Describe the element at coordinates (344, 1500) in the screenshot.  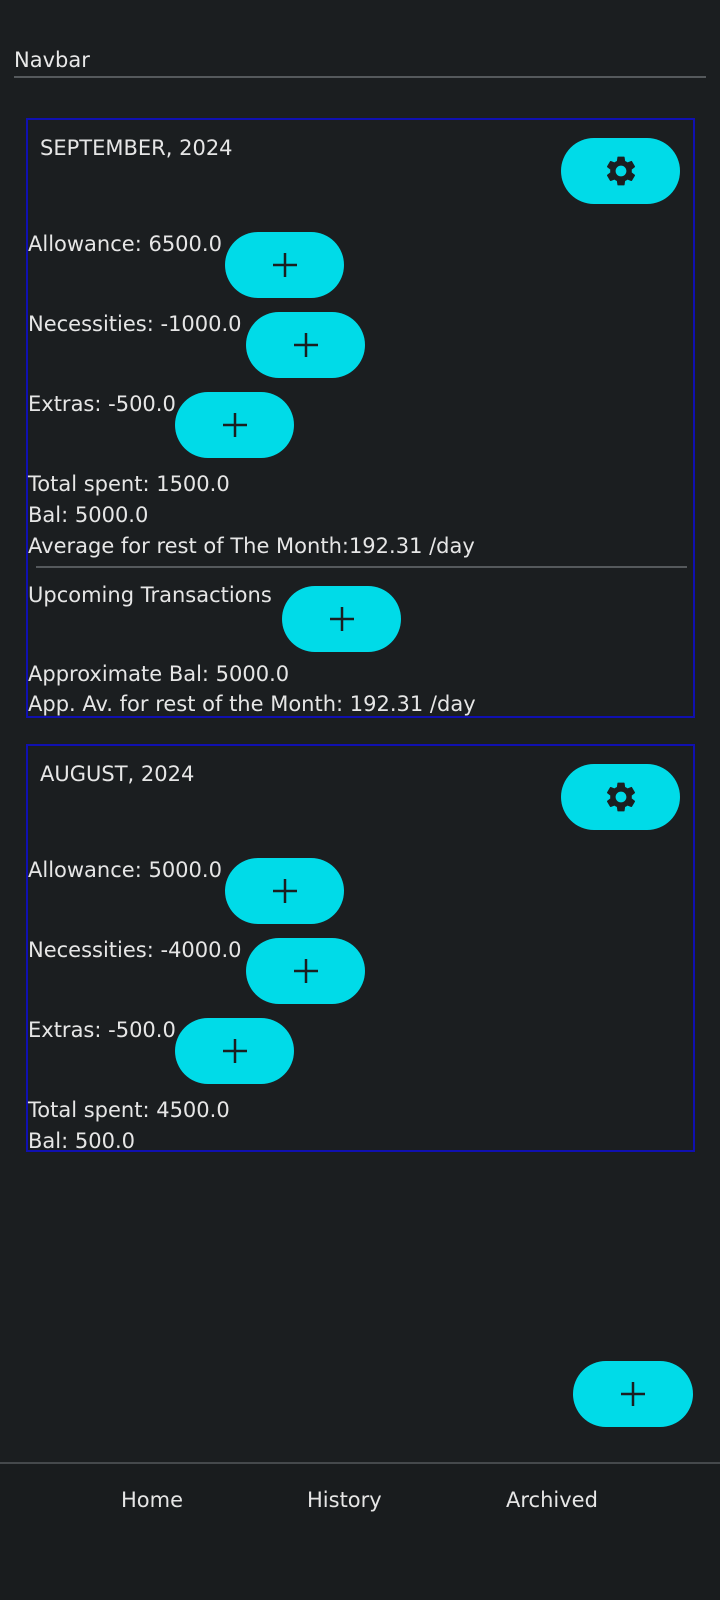
I see `nav-item-history: History` at that location.